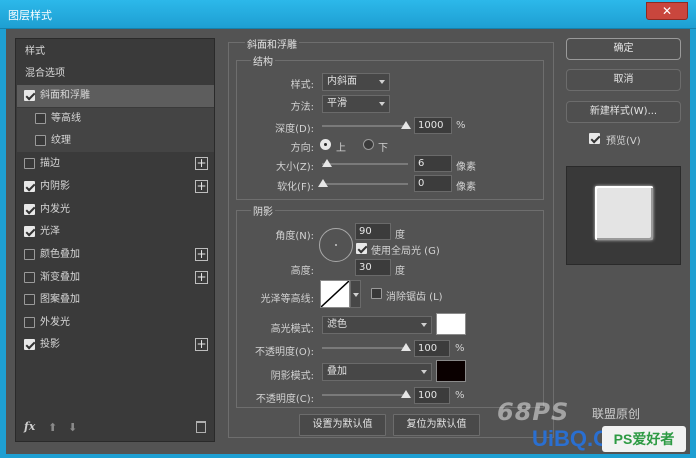 This screenshot has height=458, width=696. What do you see at coordinates (115, 232) in the screenshot?
I see `style-item-satin: 光泽` at bounding box center [115, 232].